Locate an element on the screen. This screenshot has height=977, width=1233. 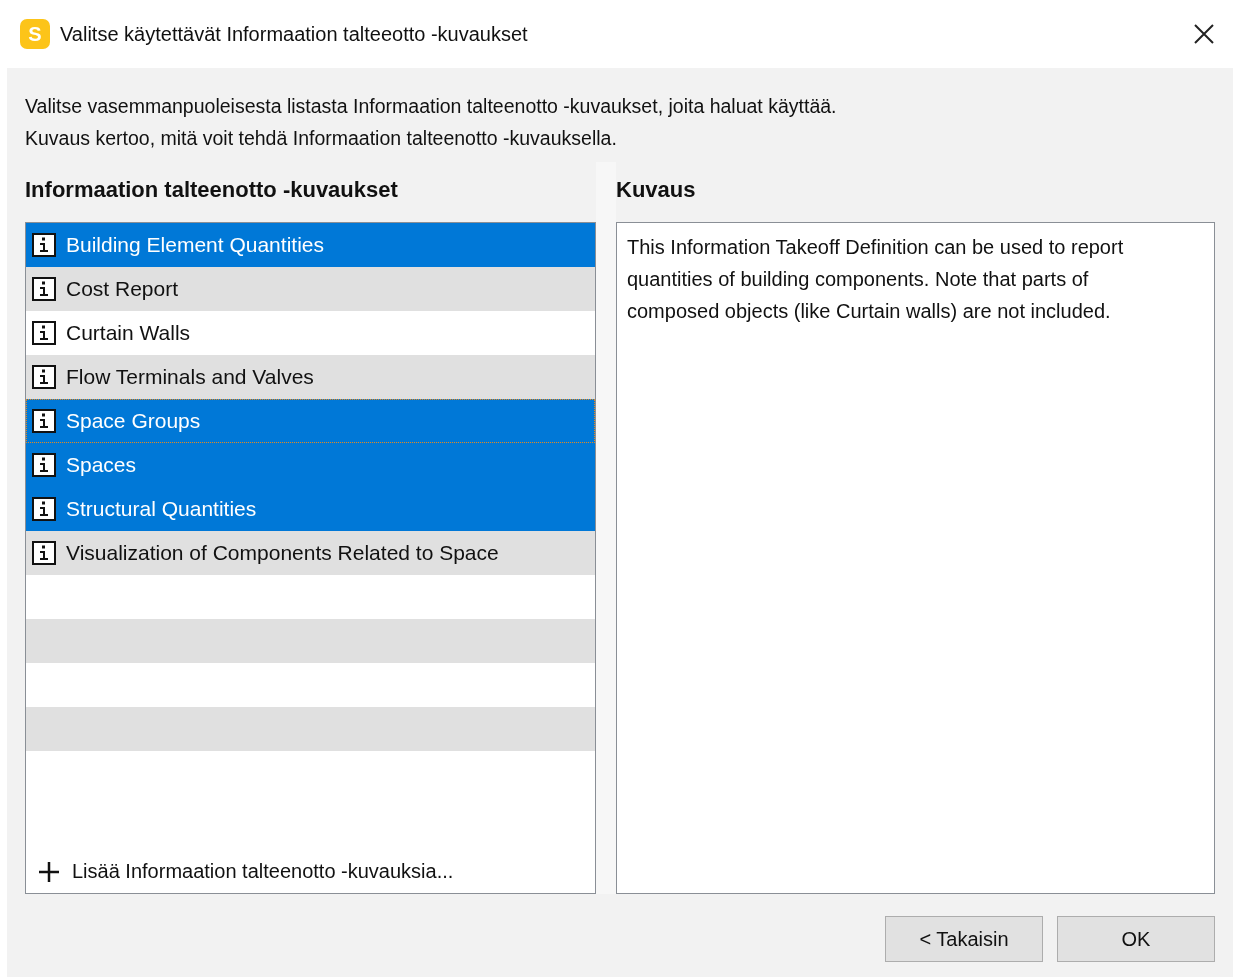
app-icon: S is located at coordinates (35, 34).